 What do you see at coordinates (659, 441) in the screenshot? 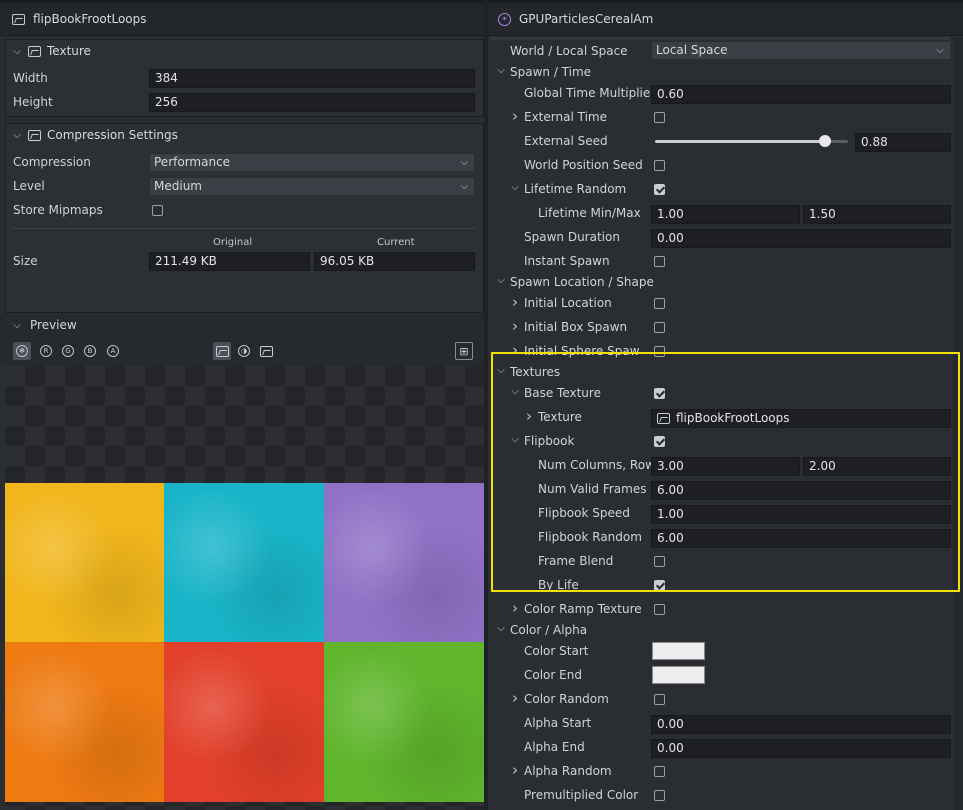
I see `flipbook-checkbox` at bounding box center [659, 441].